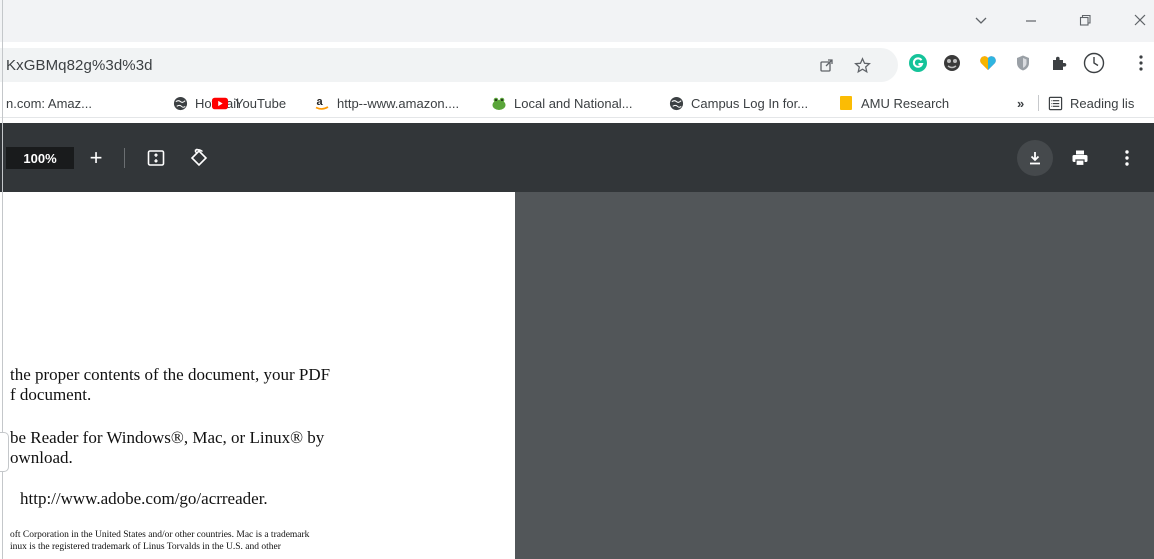 The image size is (1154, 559). Describe the element at coordinates (577, 157) in the screenshot. I see `pdf-toolbar: 100% +` at that location.